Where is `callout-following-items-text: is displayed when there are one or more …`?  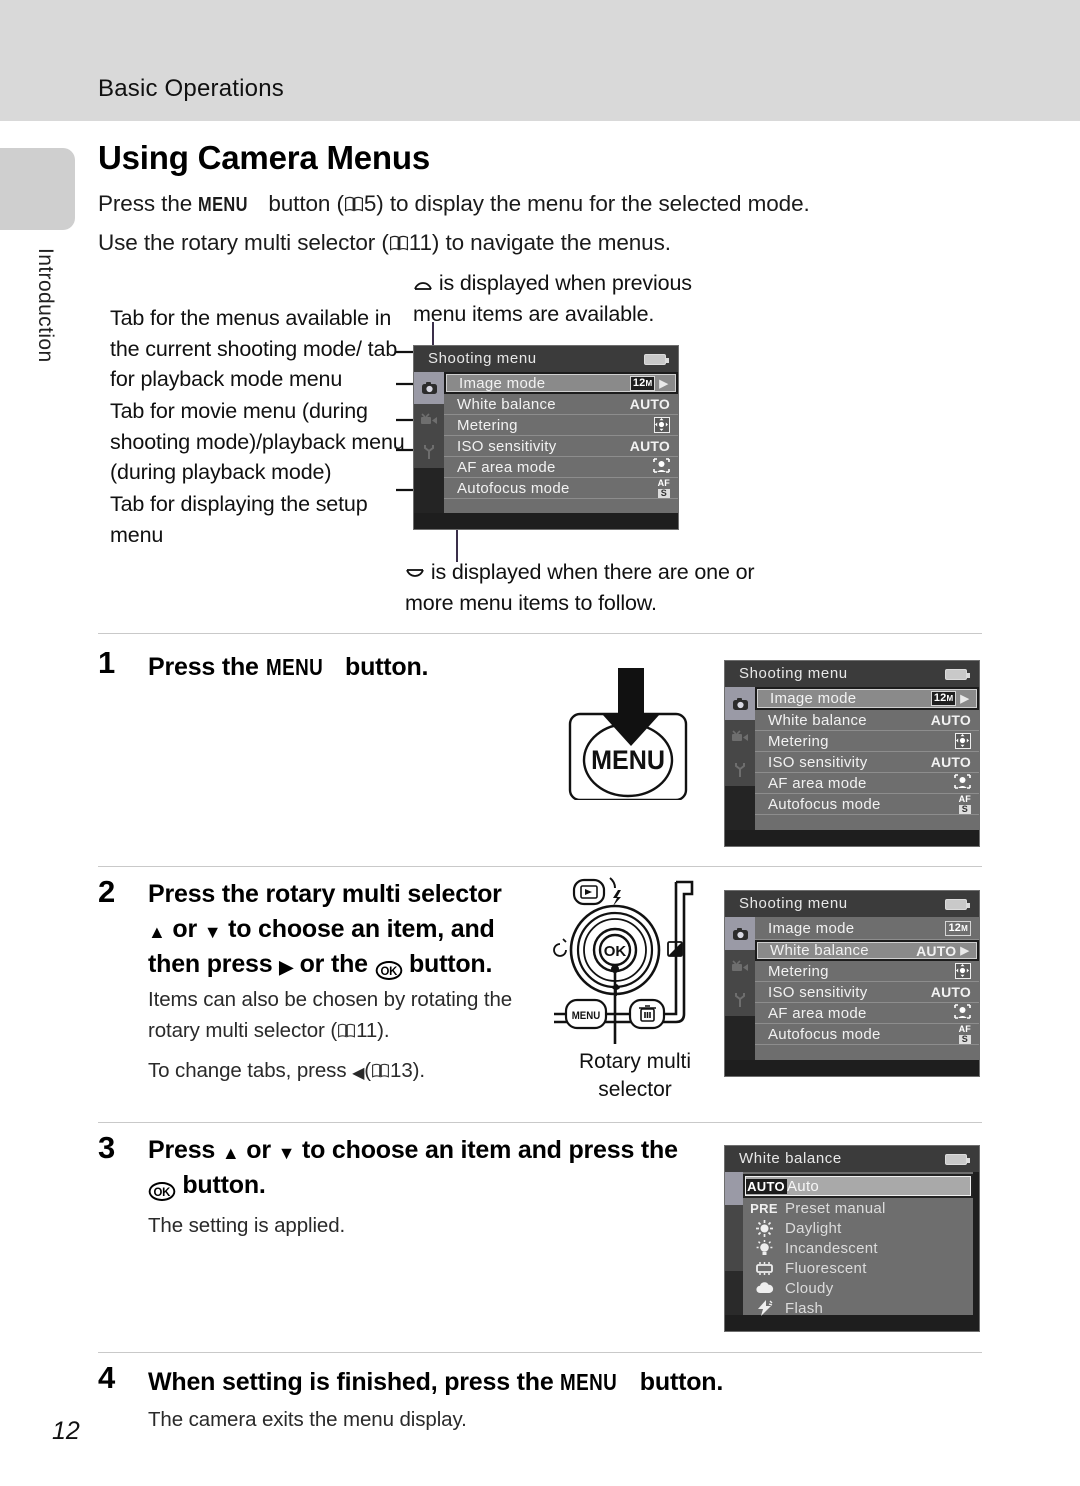 callout-following-items-text: is displayed when there are one or more … is located at coordinates (580, 587).